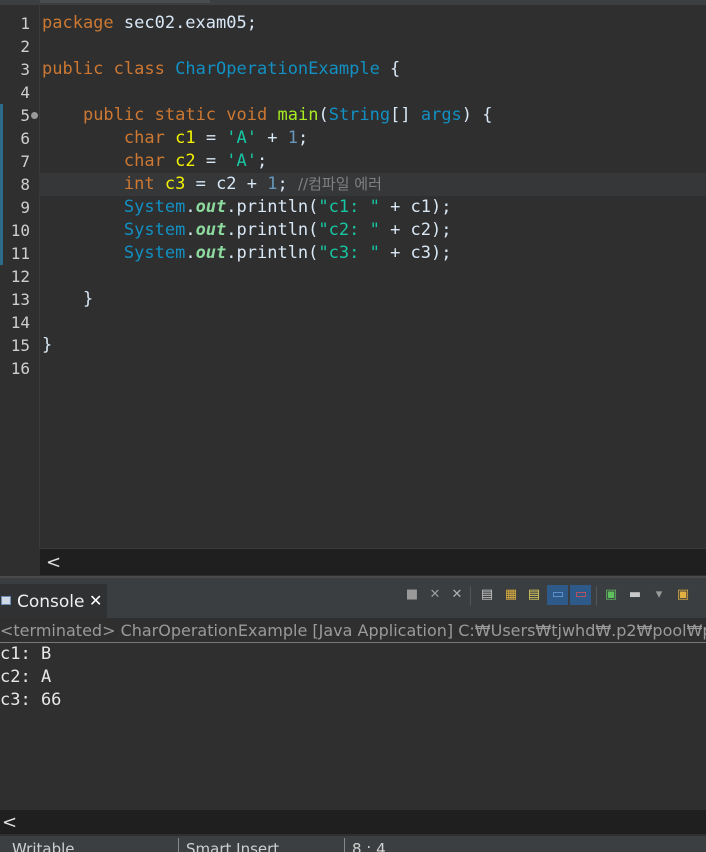  What do you see at coordinates (349, 253) in the screenshot?
I see `code-token: "c3: "` at bounding box center [349, 253].